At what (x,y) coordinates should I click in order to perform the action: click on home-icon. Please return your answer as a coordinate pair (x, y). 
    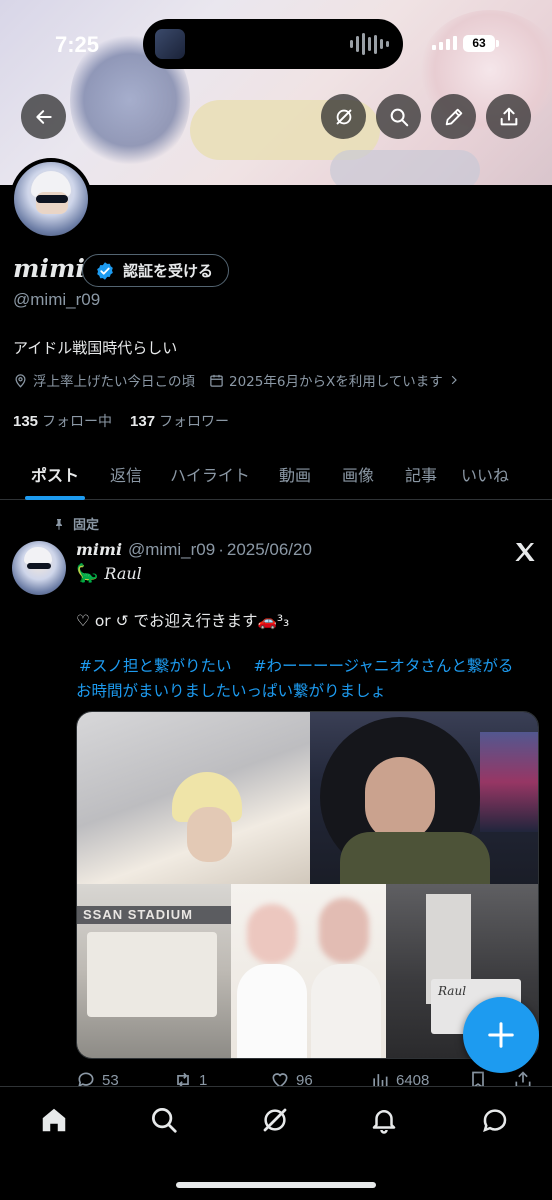
    Looking at the image, I should click on (54, 1120).